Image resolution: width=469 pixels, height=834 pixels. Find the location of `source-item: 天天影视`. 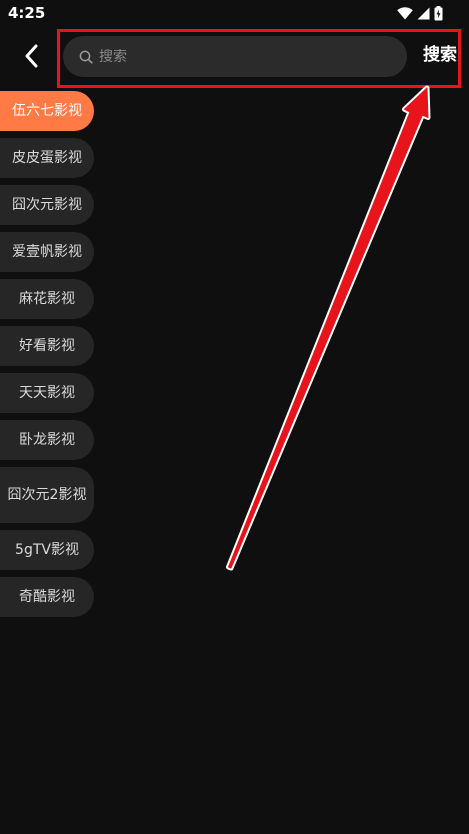

source-item: 天天影视 is located at coordinates (47, 393).